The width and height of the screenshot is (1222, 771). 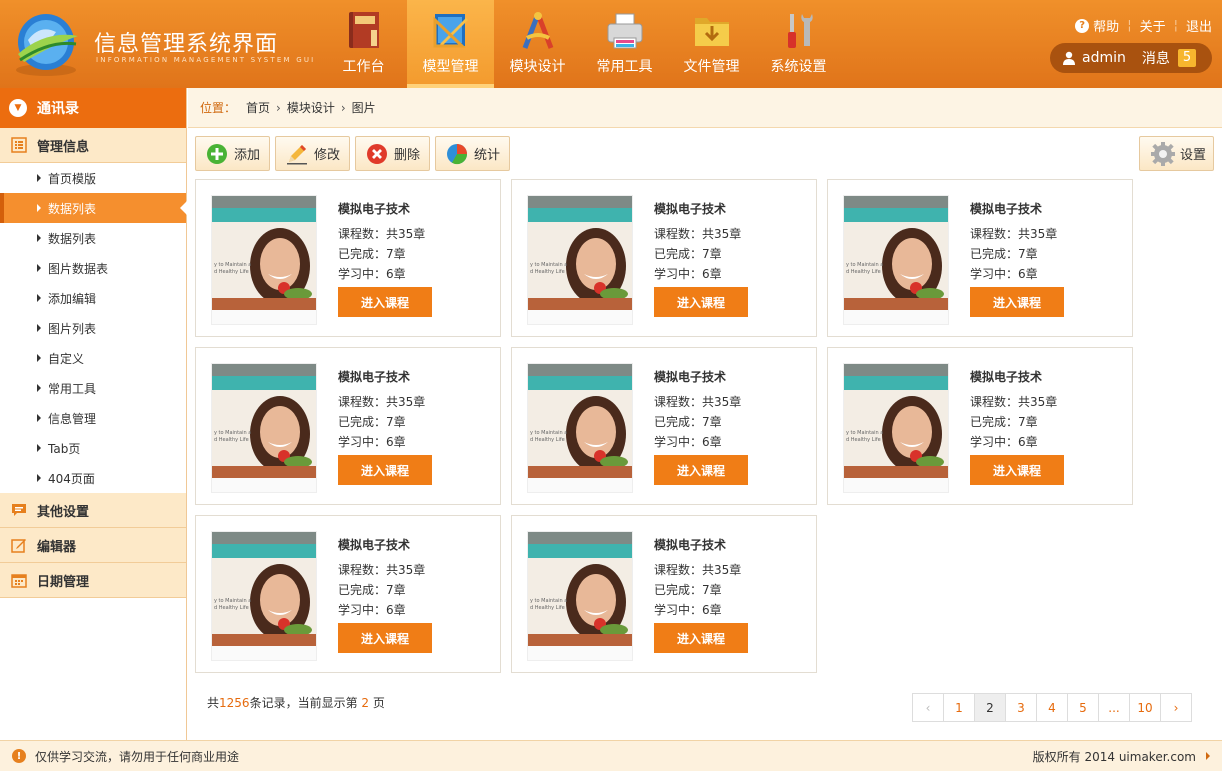 I want to click on help-link: ? 帮助, so click(x=1097, y=25).